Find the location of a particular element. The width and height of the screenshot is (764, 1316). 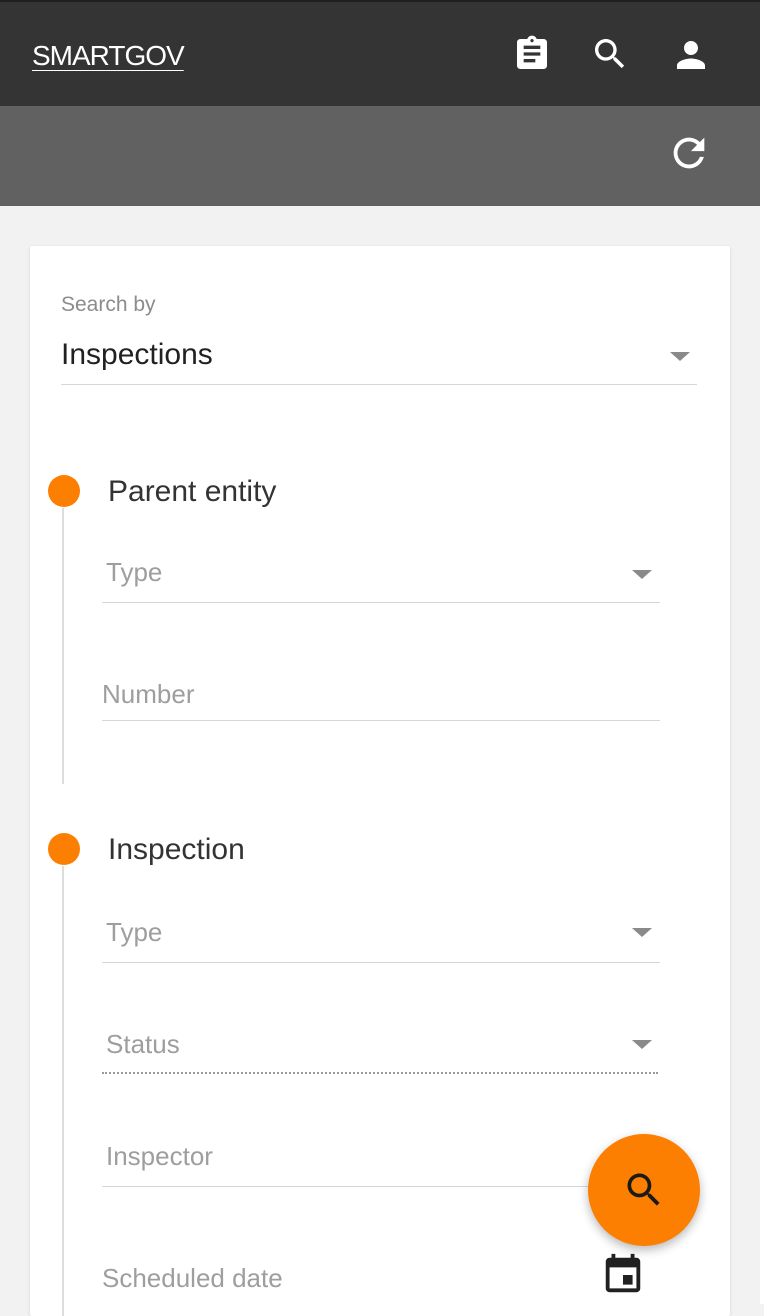

step-dot-parent is located at coordinates (64, 491).